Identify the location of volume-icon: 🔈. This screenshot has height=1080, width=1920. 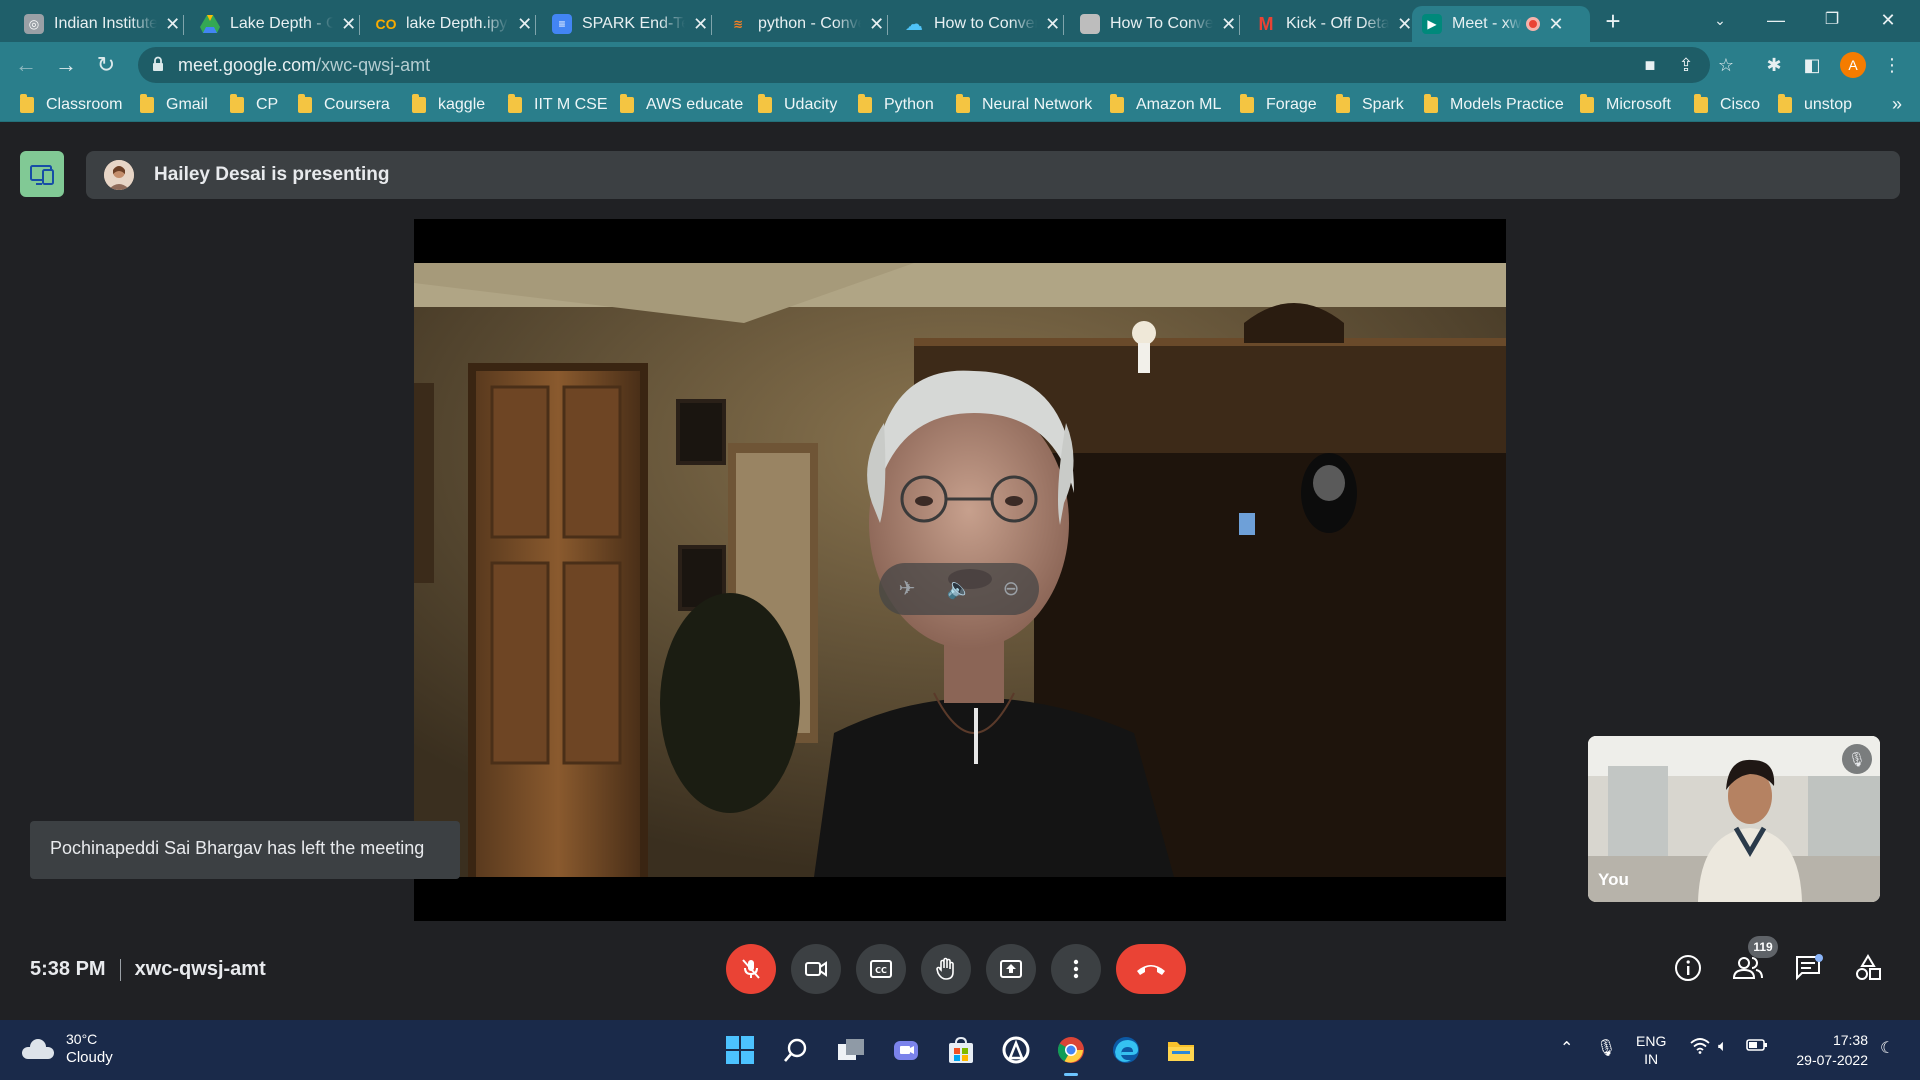
(959, 589).